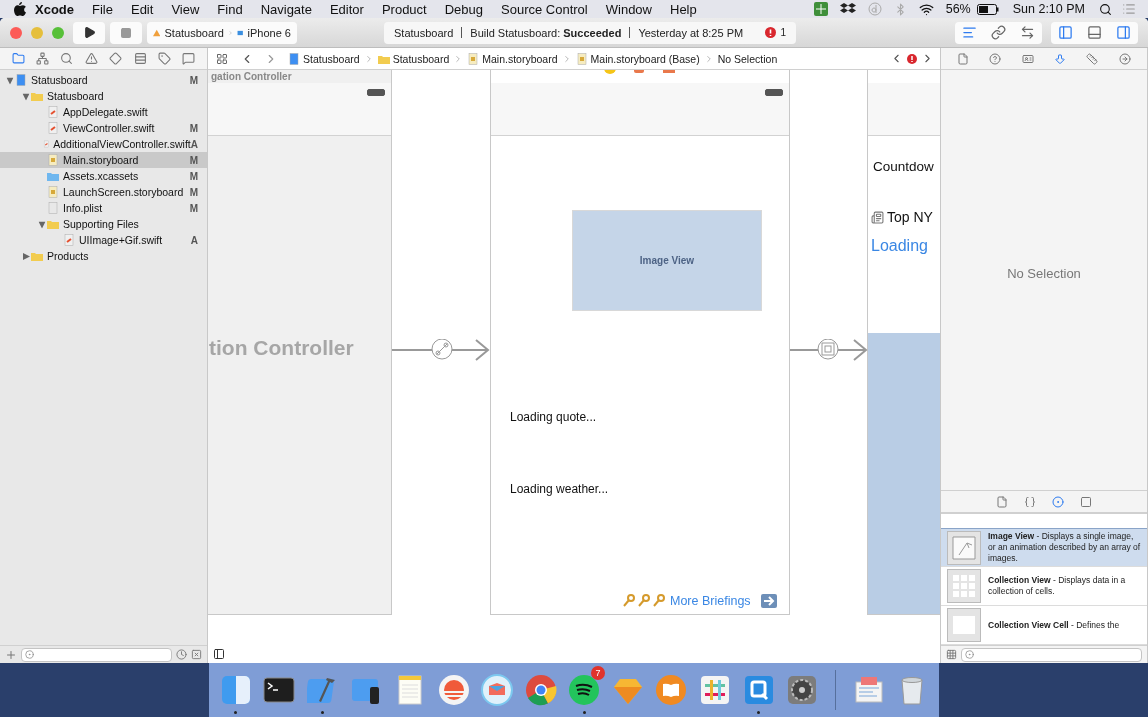 The height and width of the screenshot is (717, 1148). Describe the element at coordinates (116, 58) in the screenshot. I see `diamond-icon` at that location.